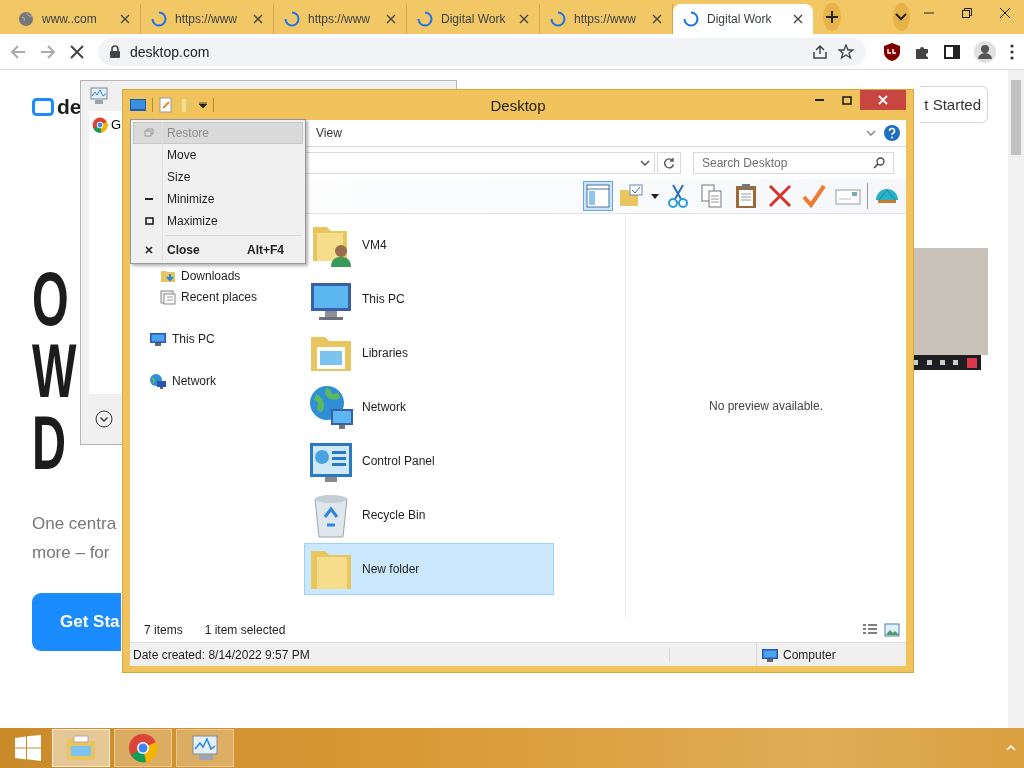  Describe the element at coordinates (185, 275) in the screenshot. I see `nav-item: Downloads` at that location.